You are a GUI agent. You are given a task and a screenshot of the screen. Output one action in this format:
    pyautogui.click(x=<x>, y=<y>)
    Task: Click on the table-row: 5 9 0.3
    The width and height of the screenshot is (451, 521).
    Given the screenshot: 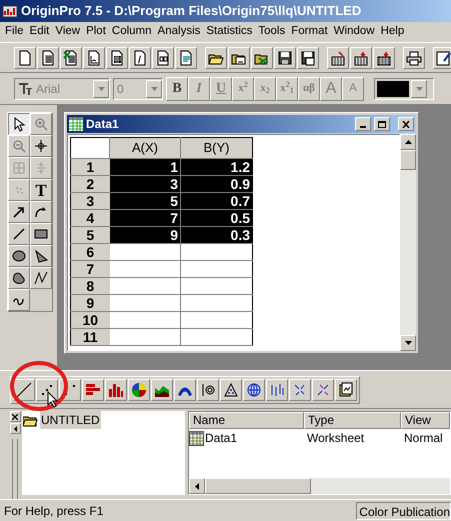 What is the action you would take?
    pyautogui.click(x=161, y=235)
    